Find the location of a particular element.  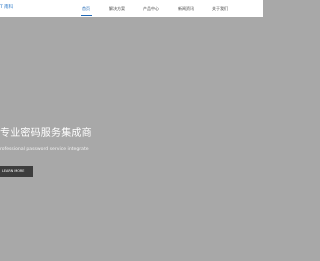

brand-logo-text: T 南科 is located at coordinates (6, 8).